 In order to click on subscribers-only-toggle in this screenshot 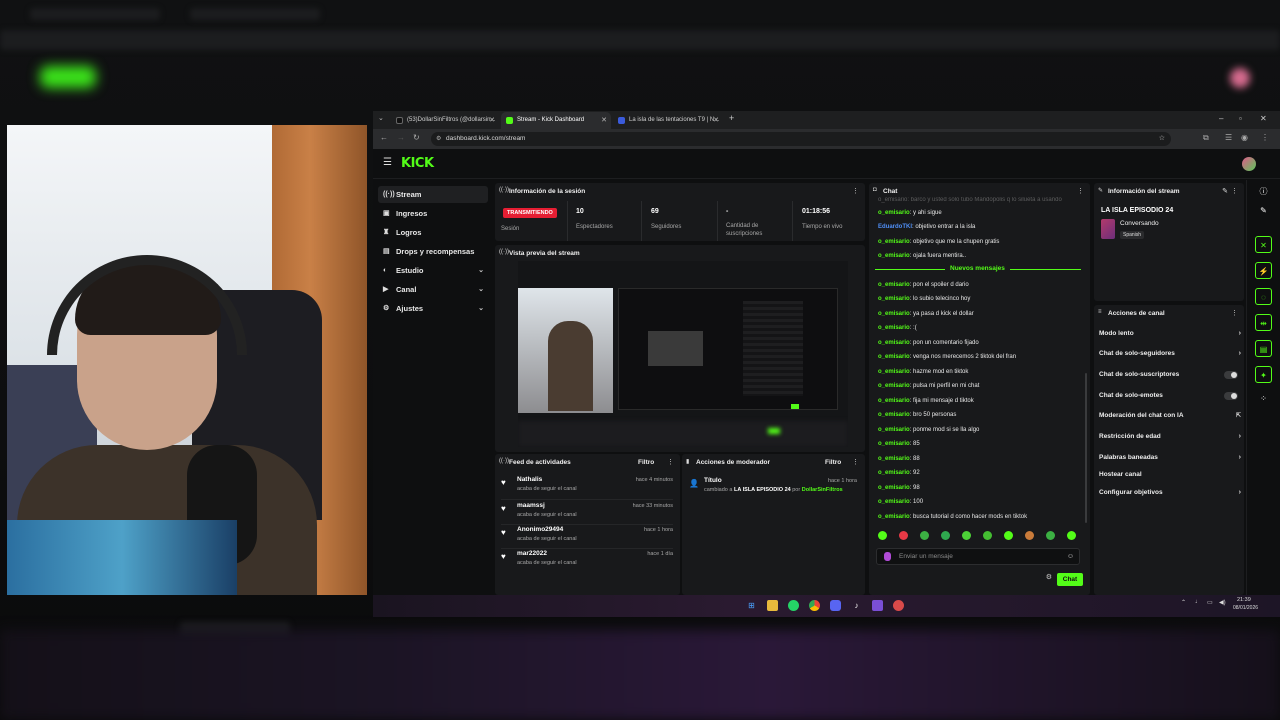, I will do `click(1231, 375)`.